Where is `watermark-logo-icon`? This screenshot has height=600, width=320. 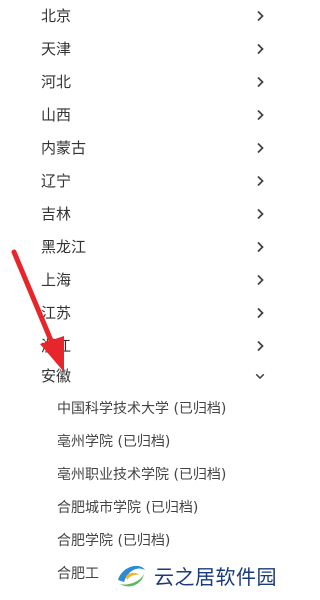 watermark-logo-icon is located at coordinates (131, 575).